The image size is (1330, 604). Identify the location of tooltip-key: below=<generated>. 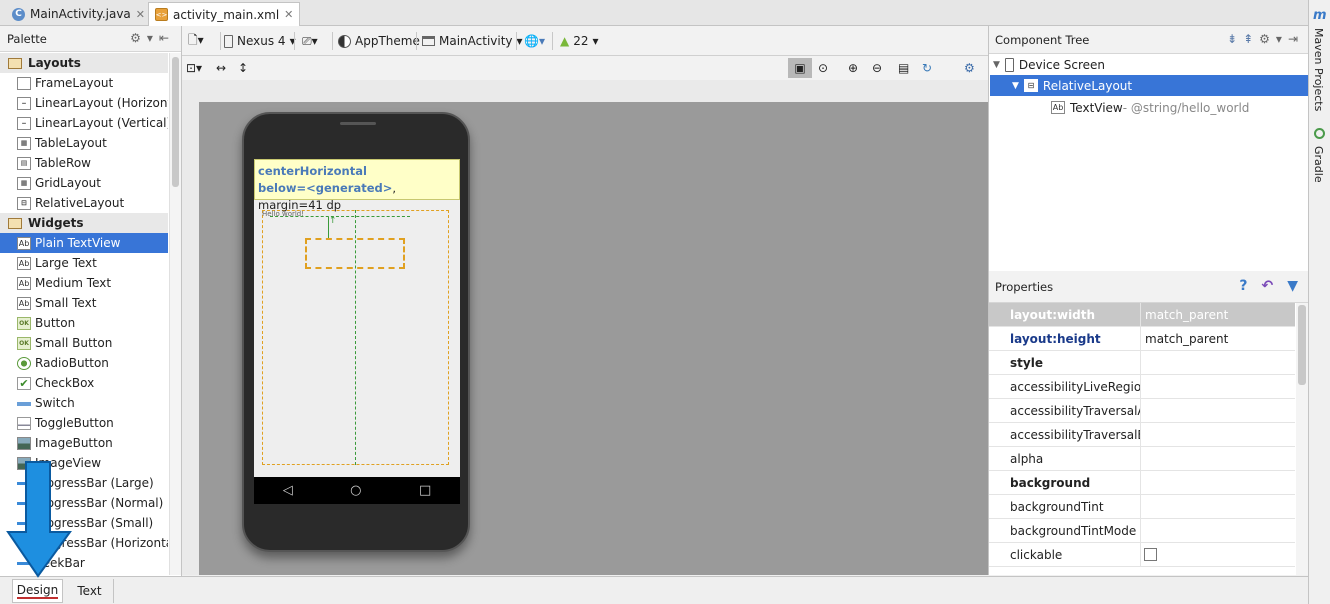
(325, 188).